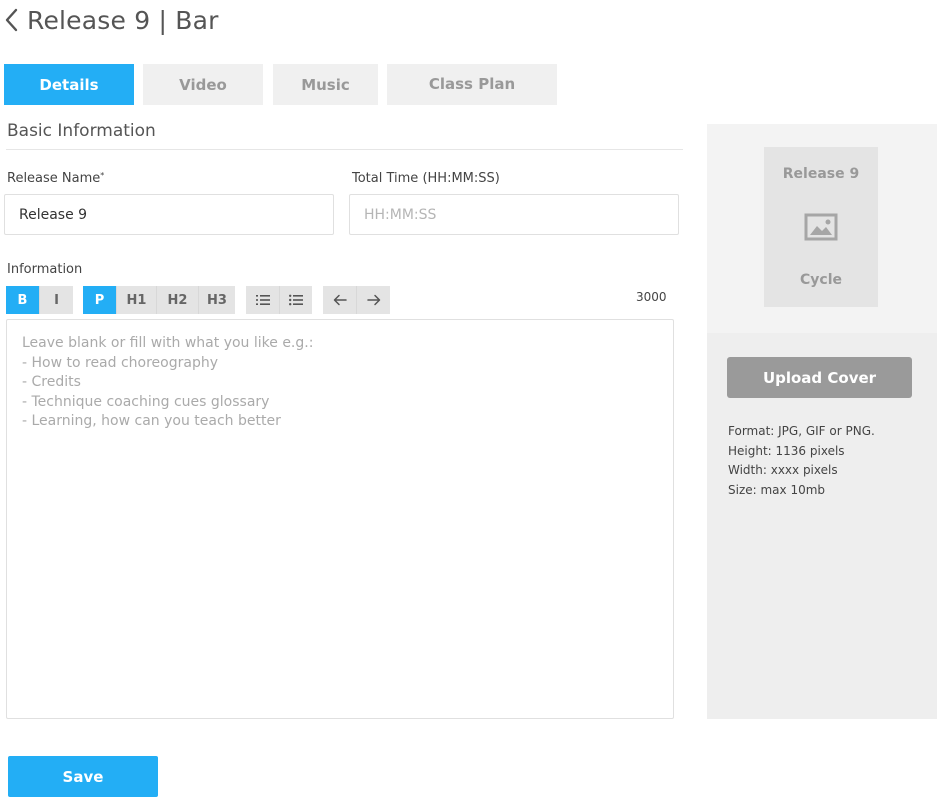  Describe the element at coordinates (102, 175) in the screenshot. I see `required-mark: *` at that location.